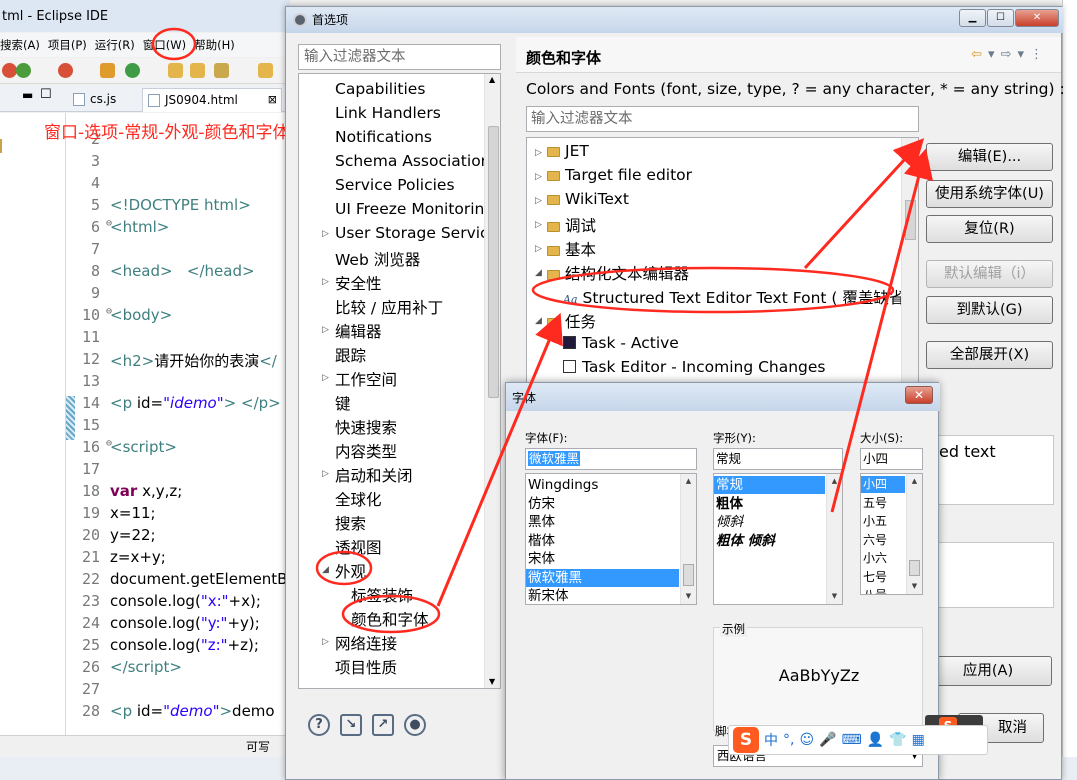  I want to click on font-style-input: 常规, so click(778, 459).